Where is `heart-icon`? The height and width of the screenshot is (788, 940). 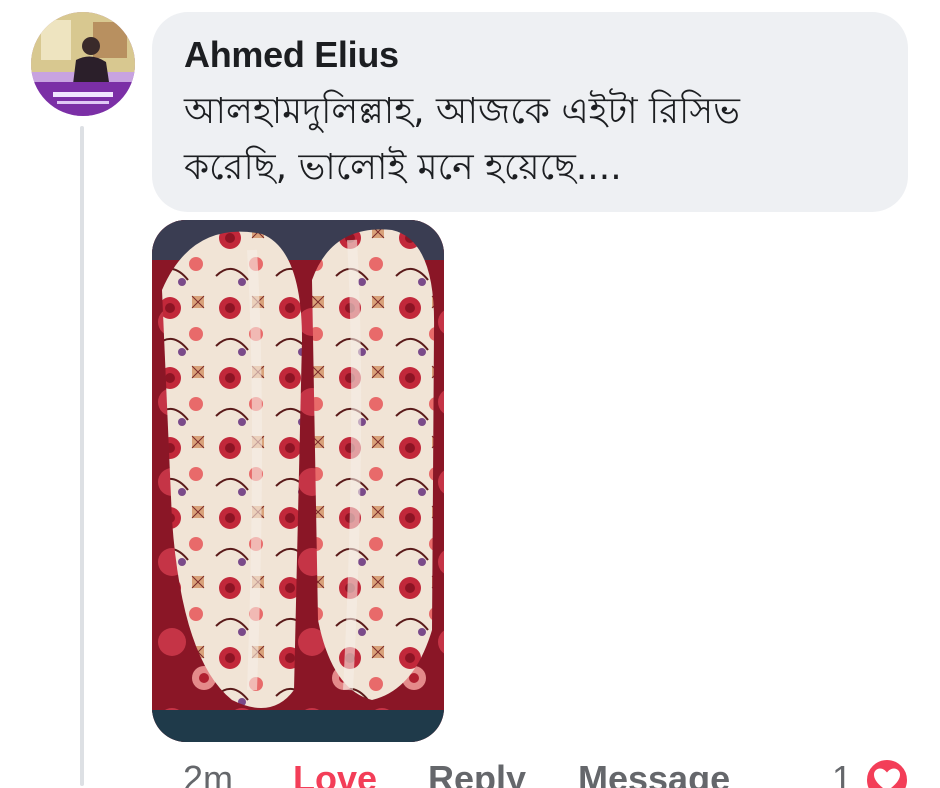
heart-icon is located at coordinates (887, 772).